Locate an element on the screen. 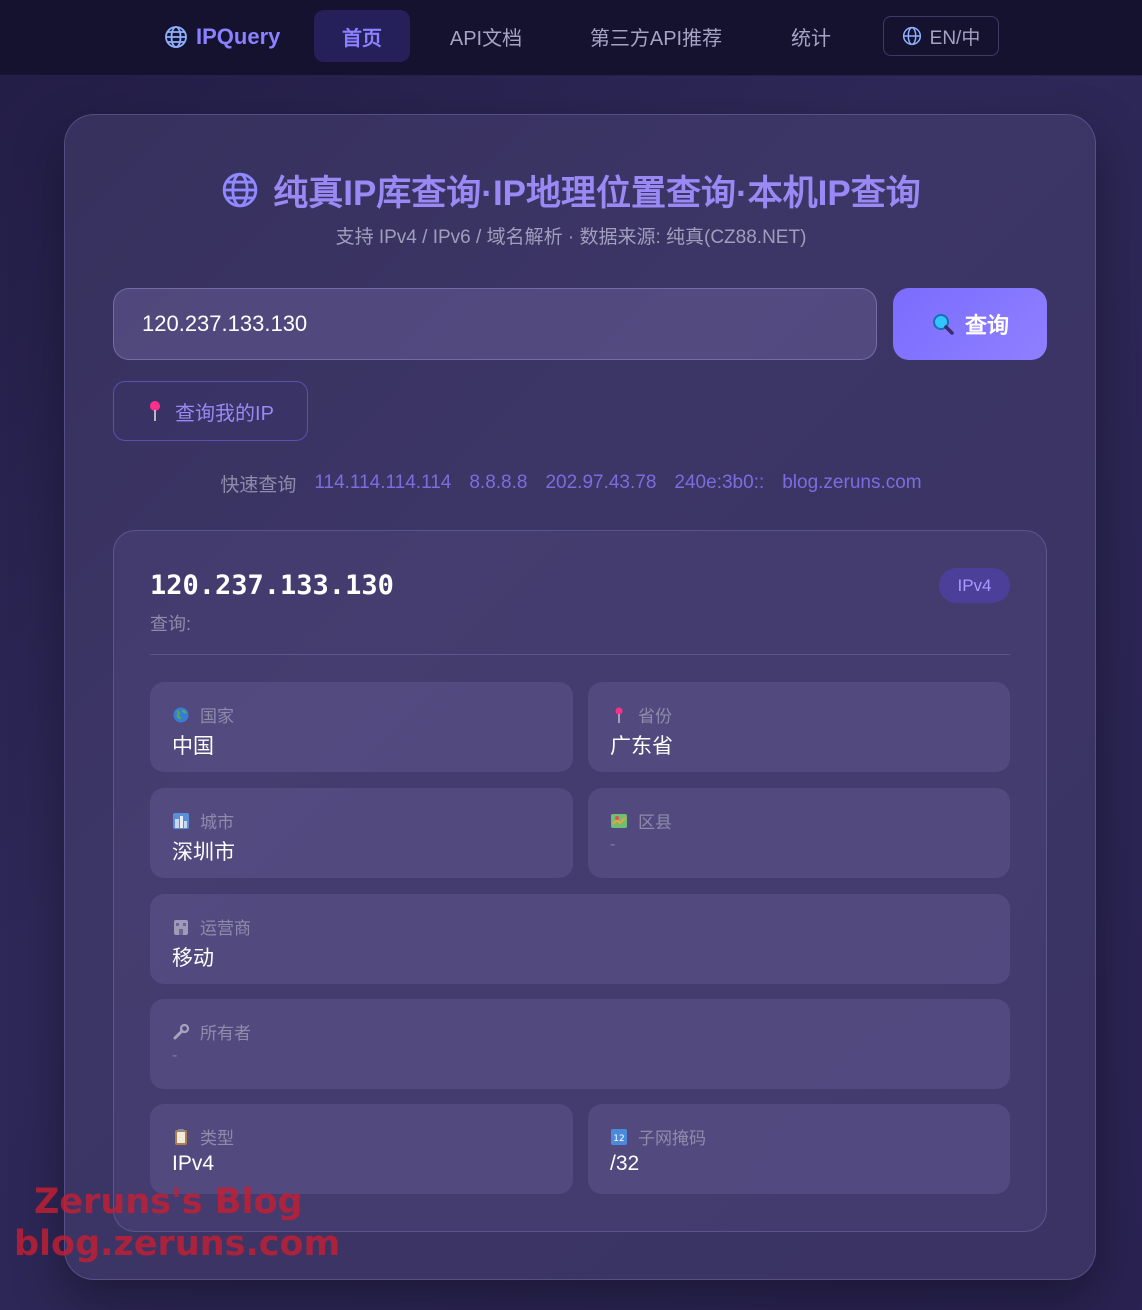  quick-link: 240e:3b0:: is located at coordinates (719, 483).